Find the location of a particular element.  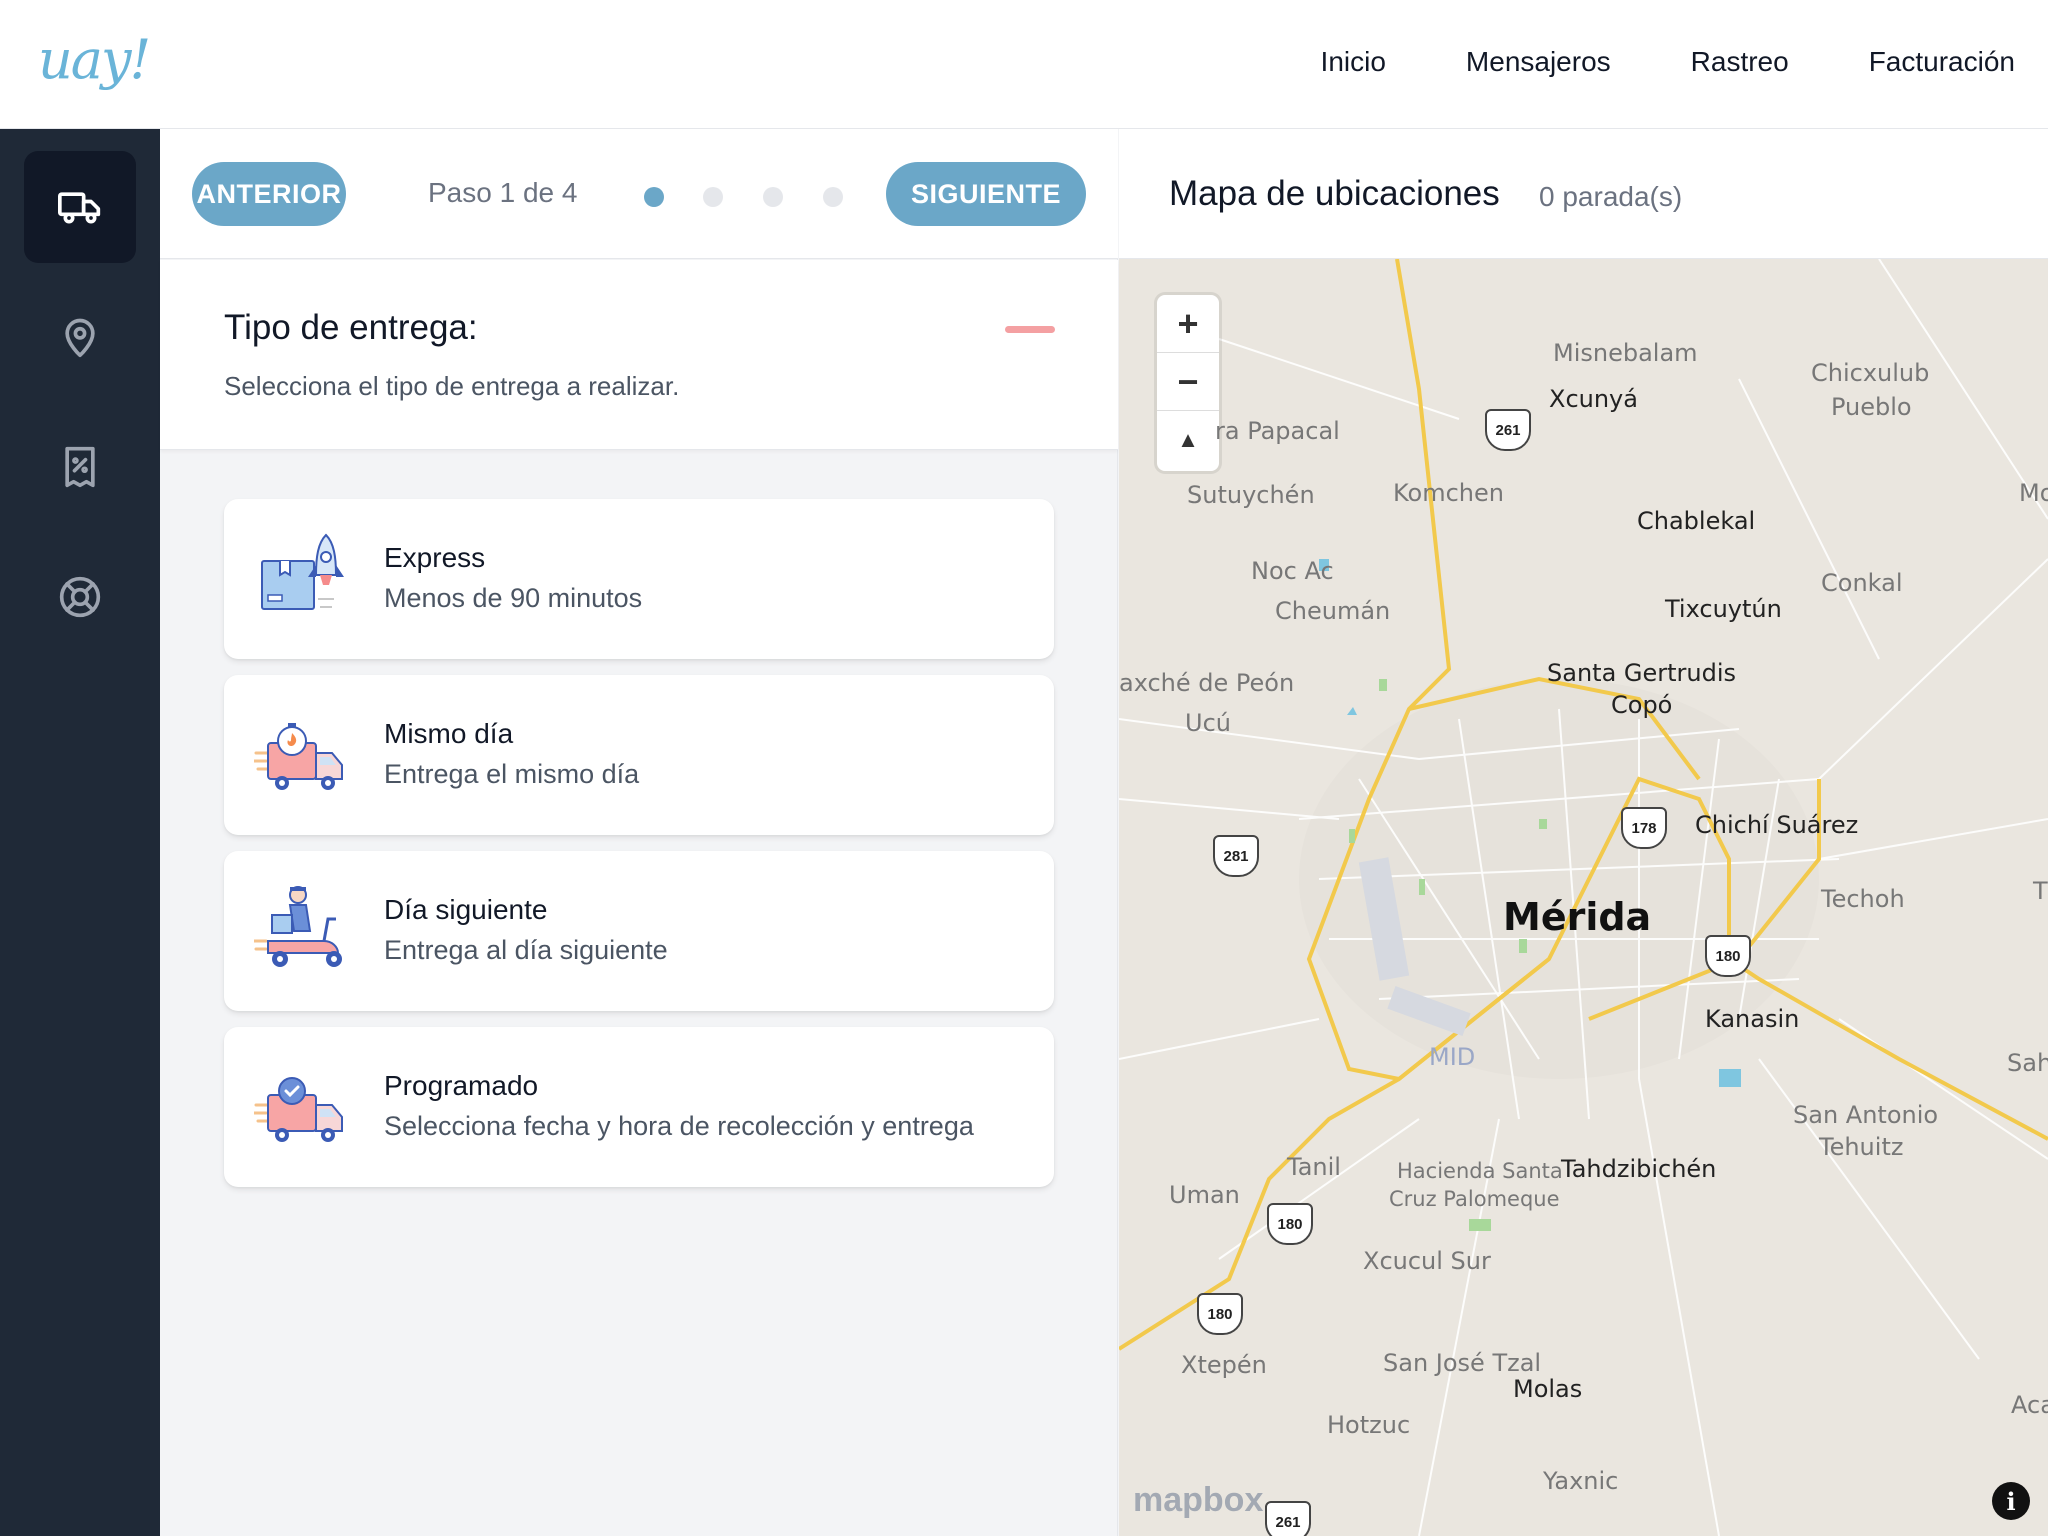

zoom-controls: + − ▲ is located at coordinates (1188, 383).